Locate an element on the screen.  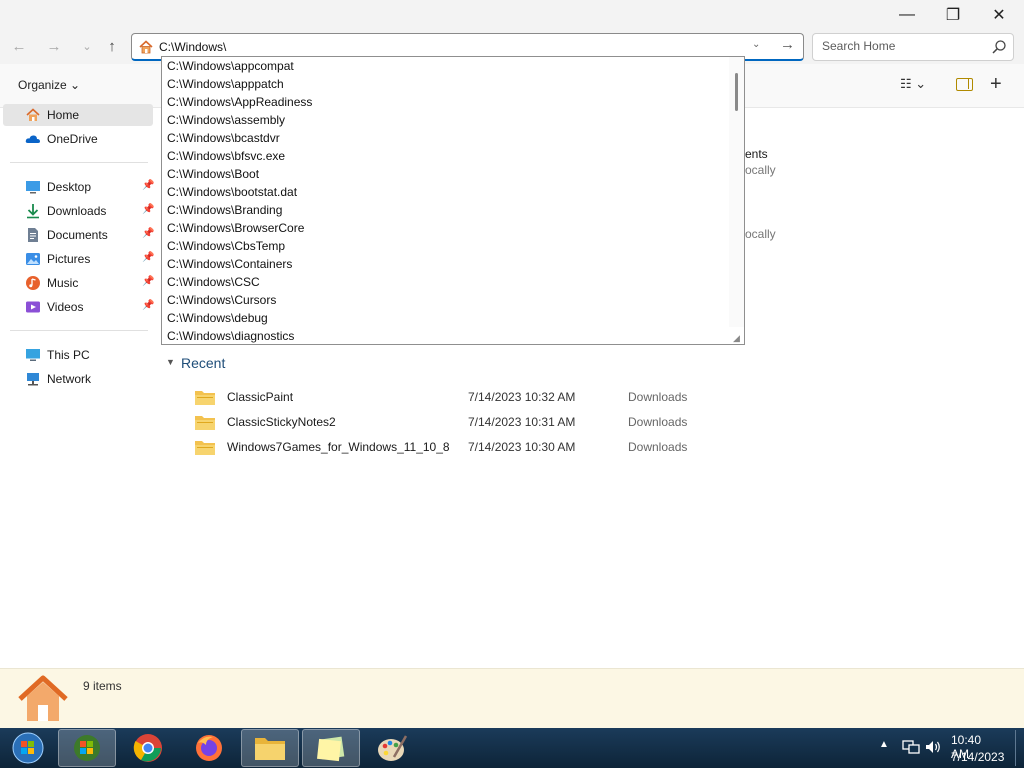
autocomplete-item: C:\Windows\CbsTemp is located at coordinates (226, 248).